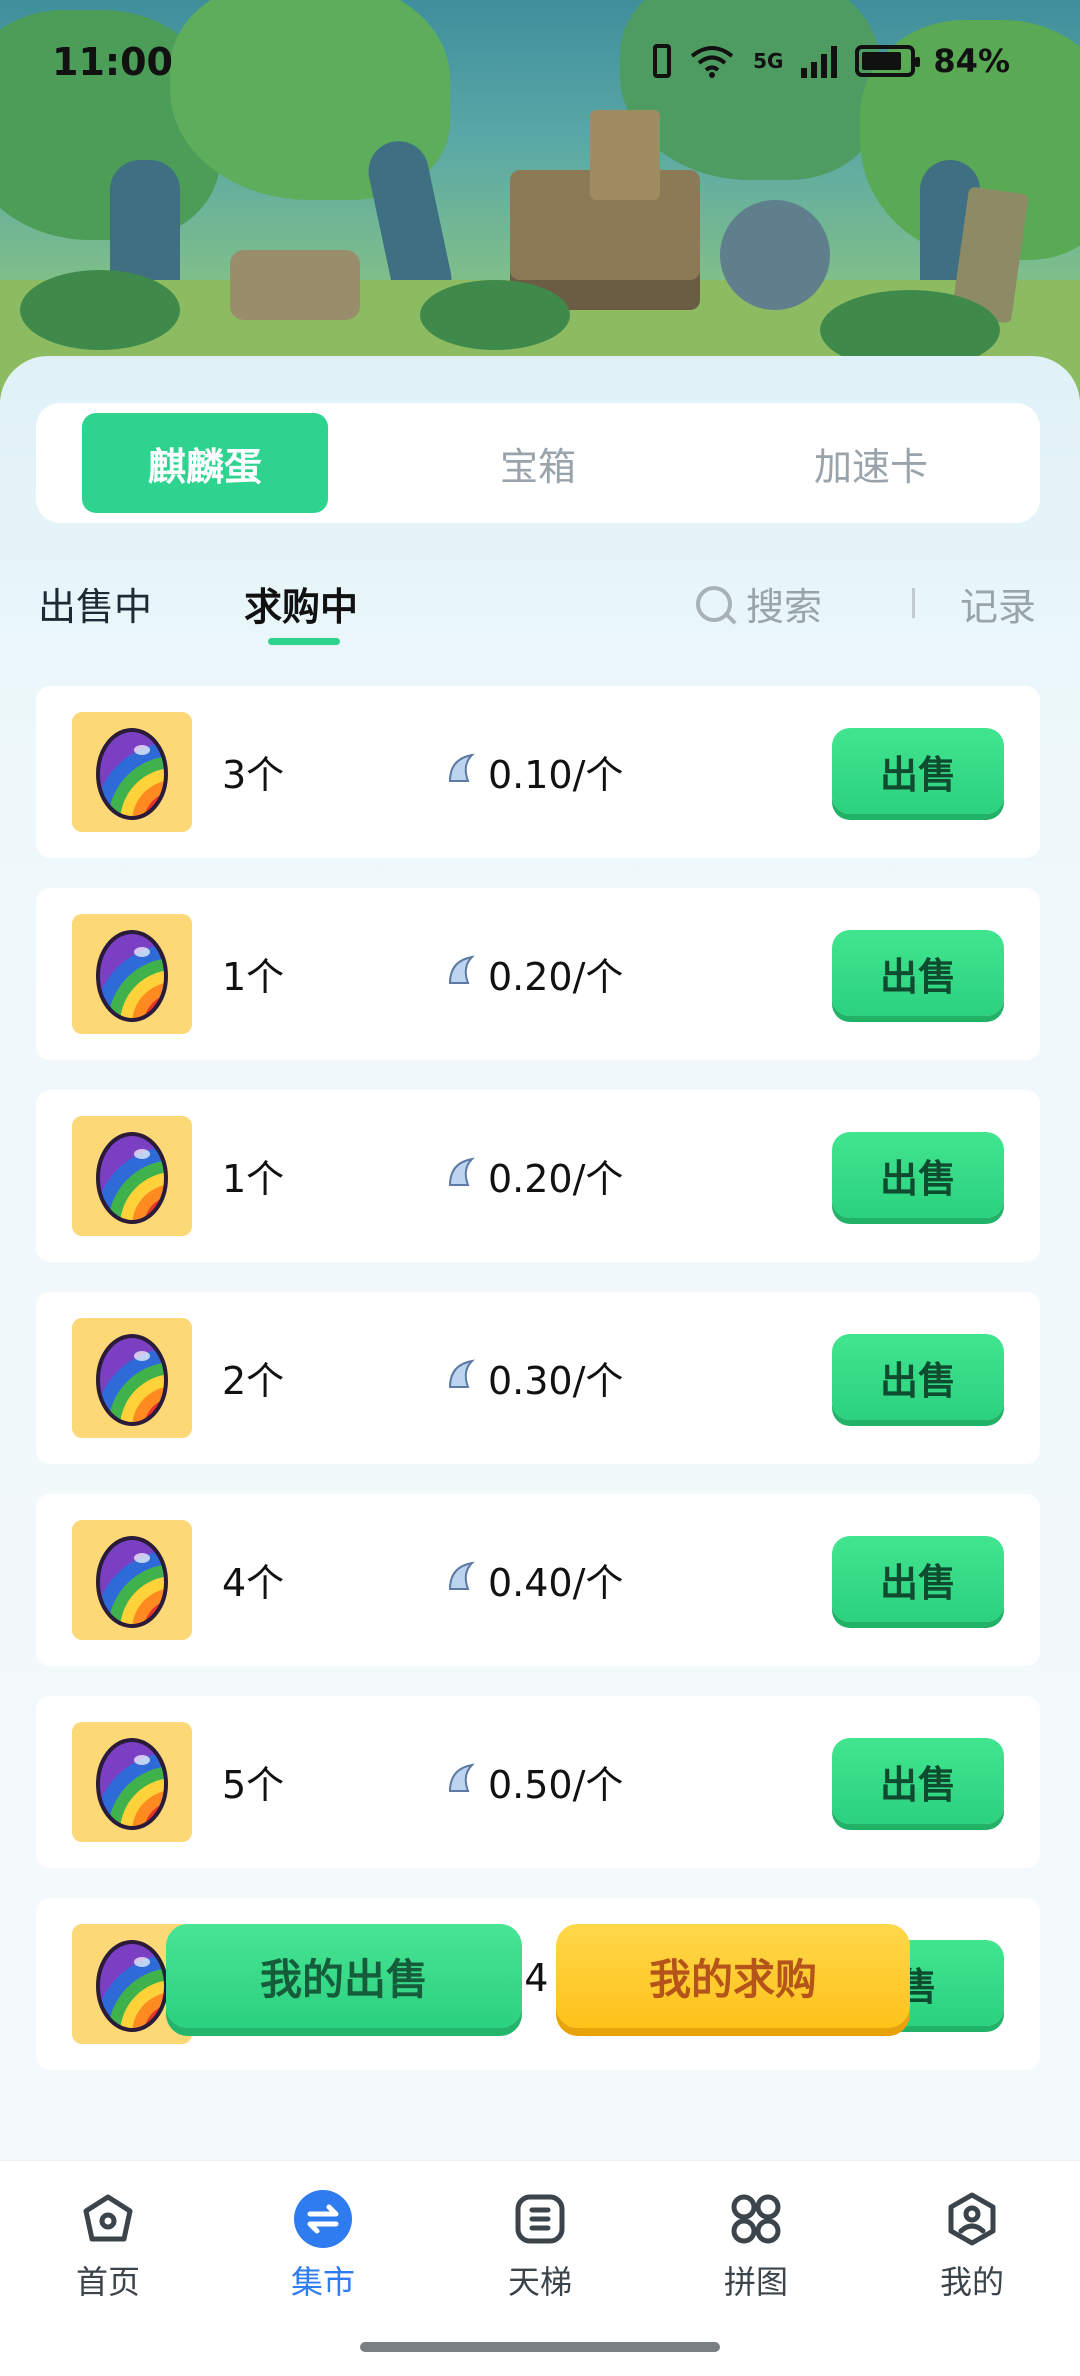 This screenshot has width=1080, height=2376. What do you see at coordinates (888, 61) in the screenshot?
I see `battery-icon` at bounding box center [888, 61].